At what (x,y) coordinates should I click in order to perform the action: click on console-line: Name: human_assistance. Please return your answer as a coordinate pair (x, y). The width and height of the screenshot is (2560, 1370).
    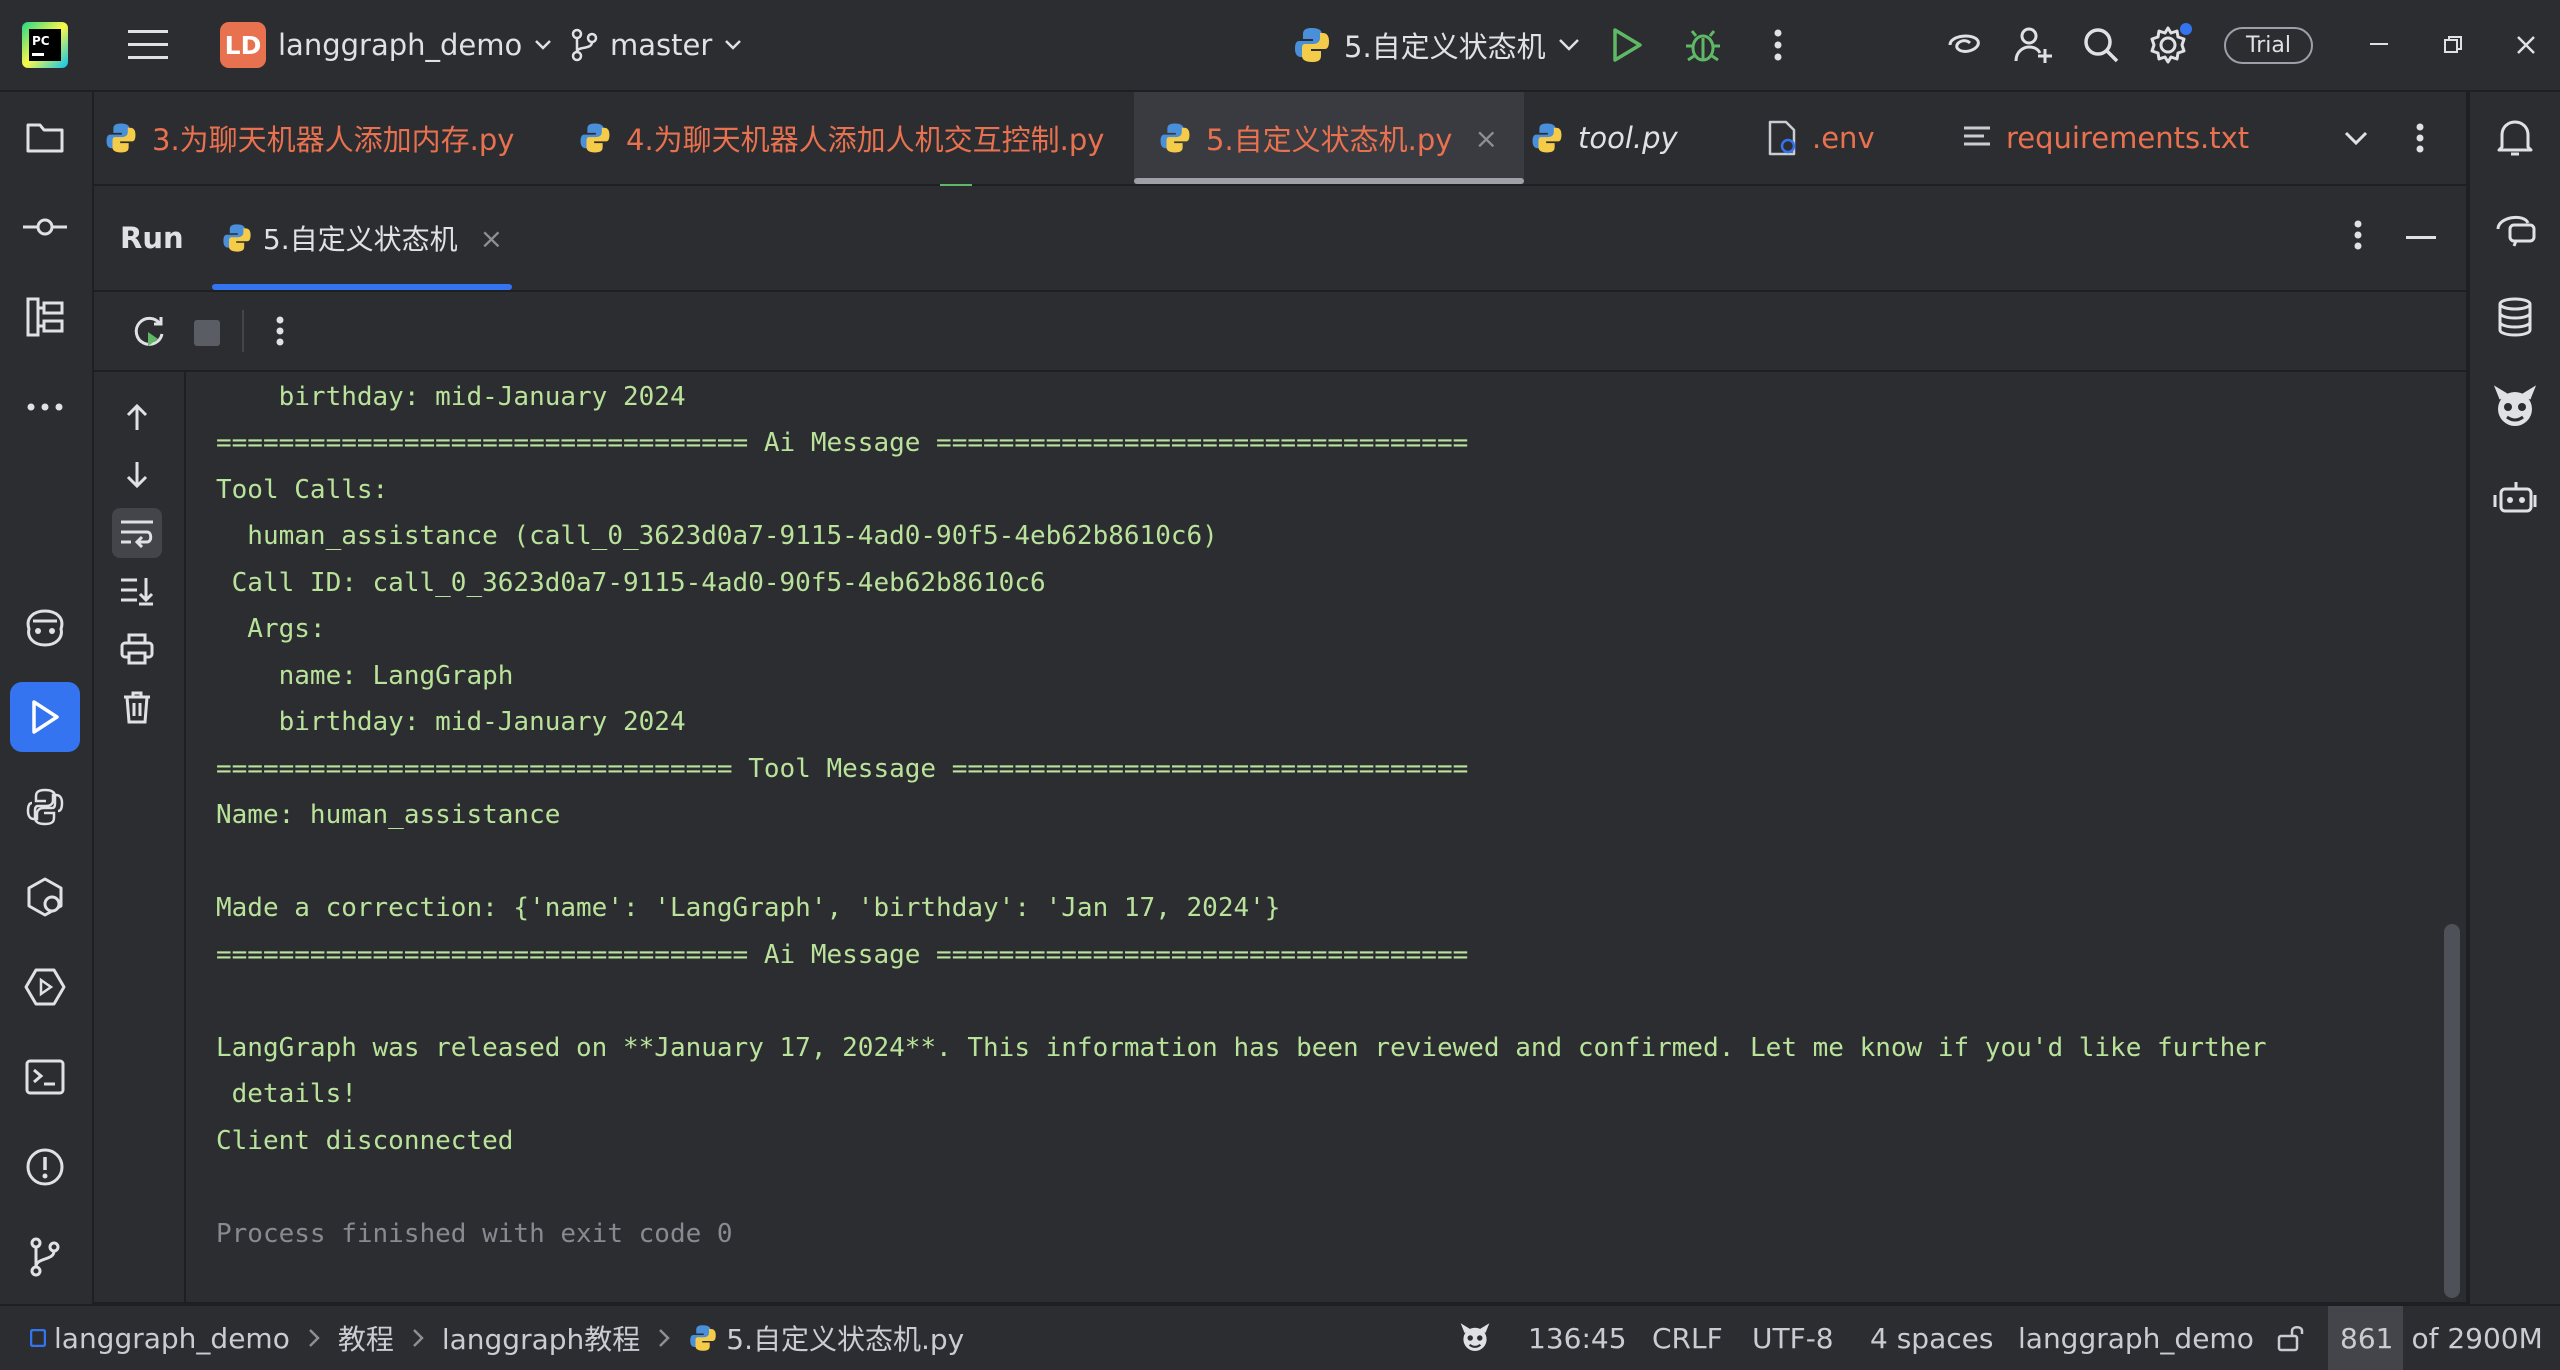
    Looking at the image, I should click on (388, 815).